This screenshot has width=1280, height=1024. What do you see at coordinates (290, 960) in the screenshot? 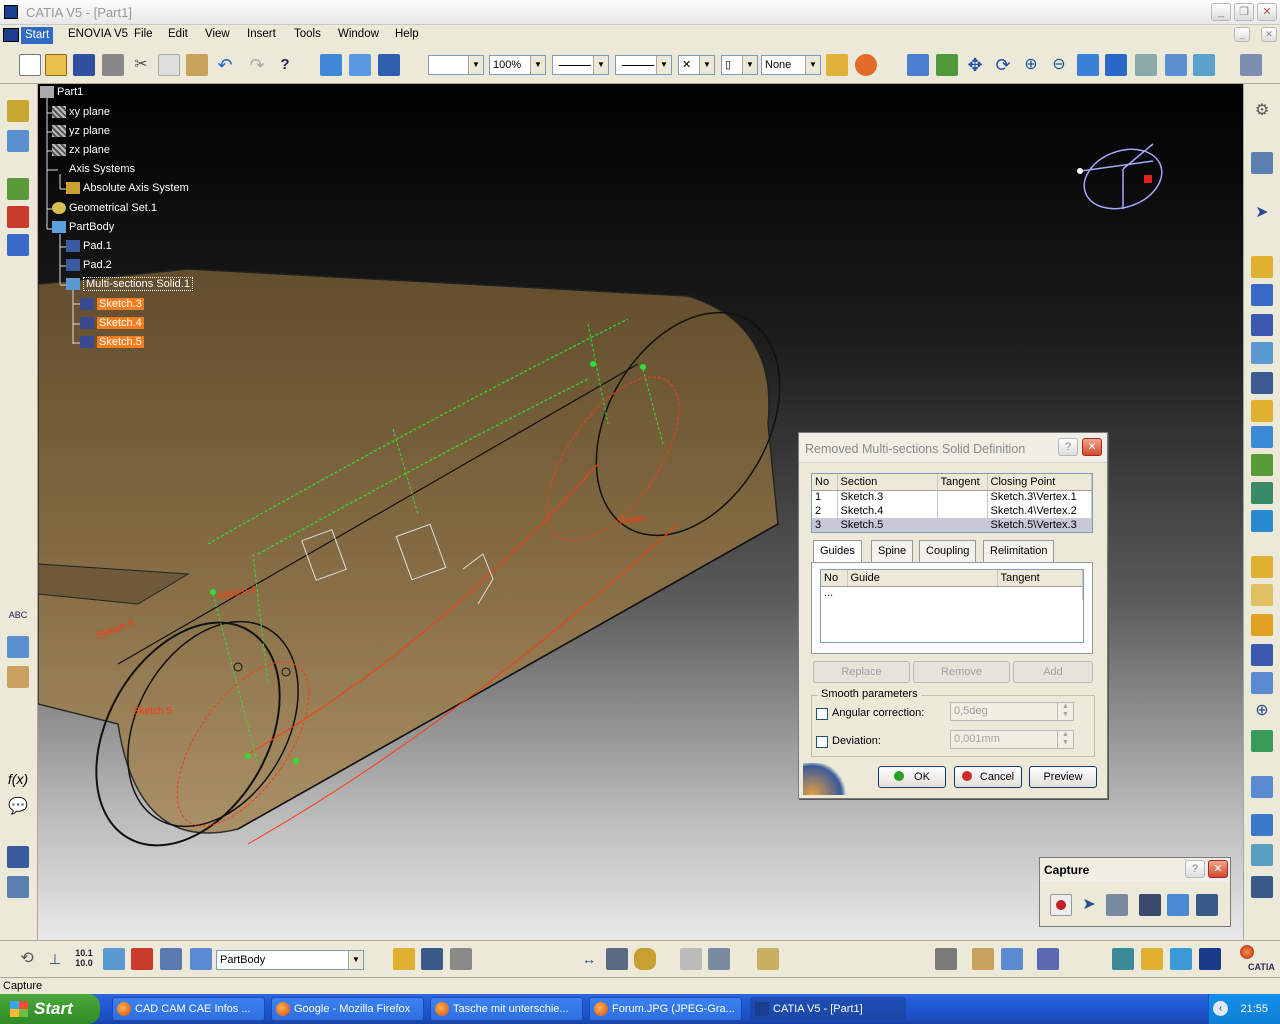
I see `current-body-combo: PartBody ▼` at bounding box center [290, 960].